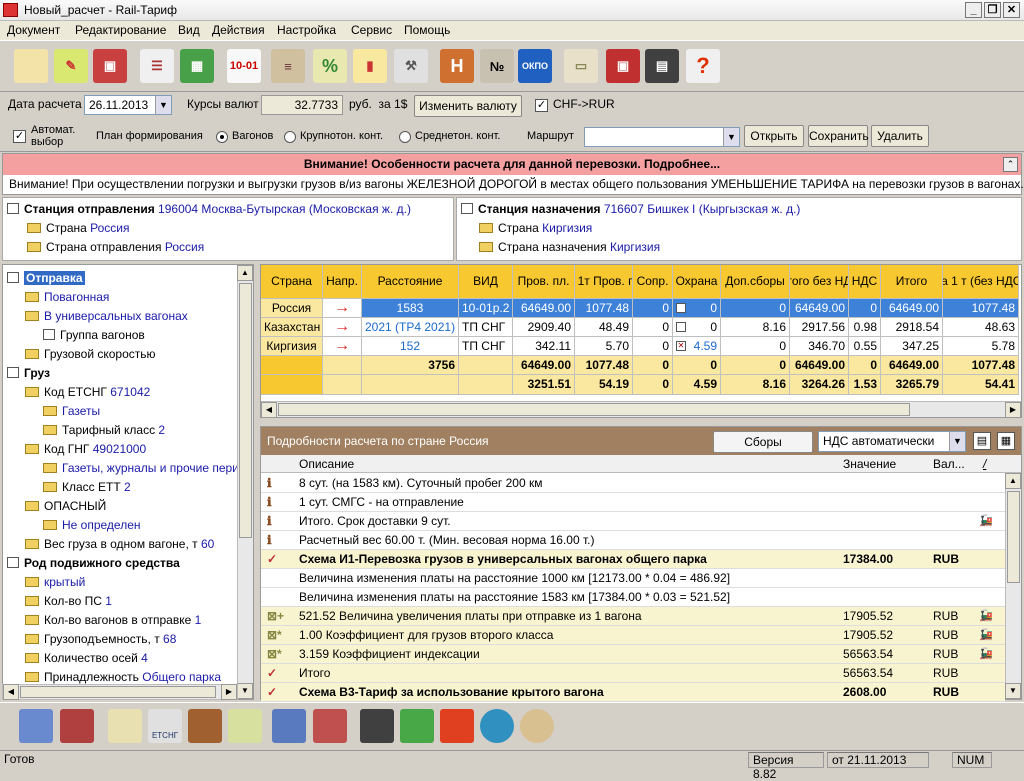 This screenshot has height=781, width=1024. Describe the element at coordinates (92, 525) in the screenshot. I see `tree-node: Не определен` at that location.